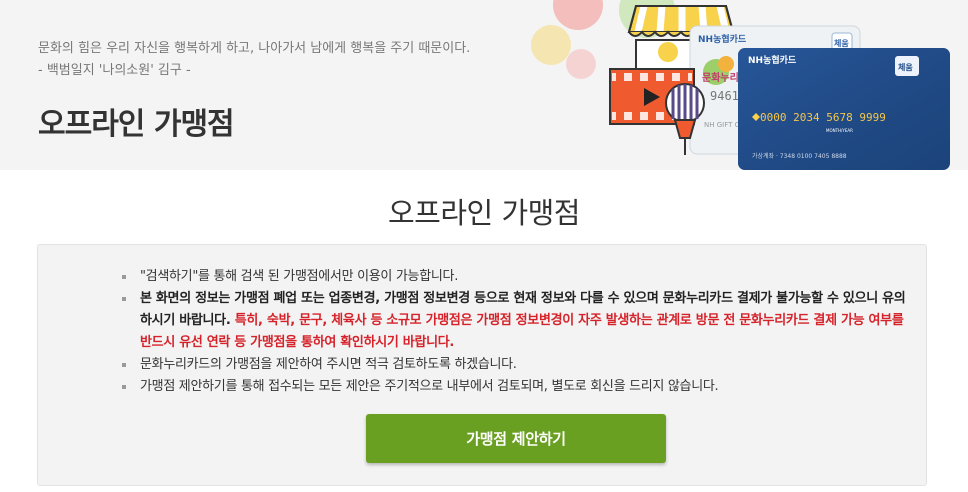  Describe the element at coordinates (517, 277) in the screenshot. I see `notice-item: "검색하기"를 통해 검색 된 가맹점에서만 이용이 가능합니다.` at that location.